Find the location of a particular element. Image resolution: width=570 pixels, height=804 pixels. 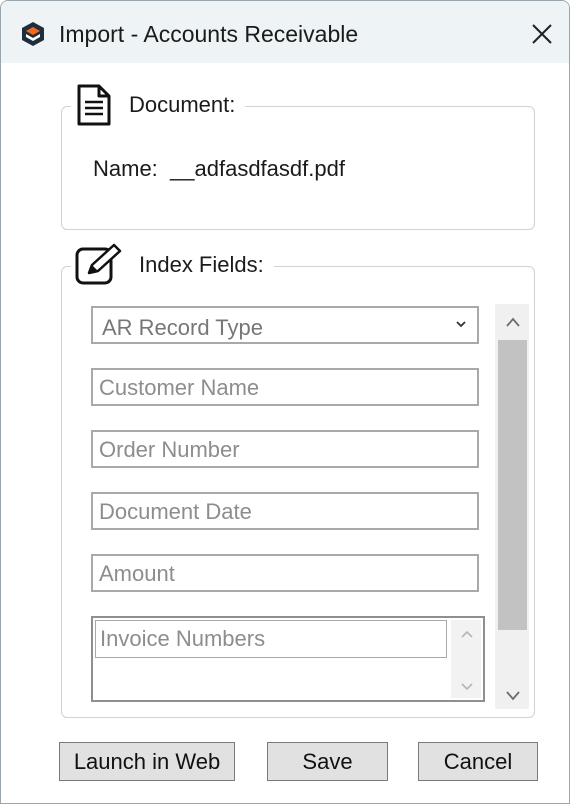

index-fields-header: Index Fields: is located at coordinates (172, 265).